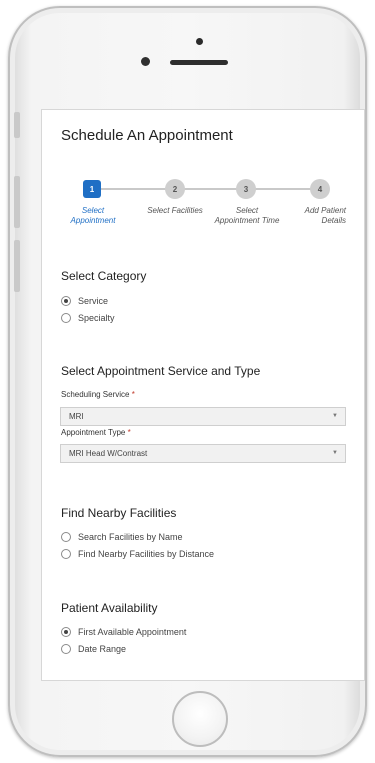 The image size is (375, 763). Describe the element at coordinates (147, 135) in the screenshot. I see `page-title: Schedule An Appointment` at that location.